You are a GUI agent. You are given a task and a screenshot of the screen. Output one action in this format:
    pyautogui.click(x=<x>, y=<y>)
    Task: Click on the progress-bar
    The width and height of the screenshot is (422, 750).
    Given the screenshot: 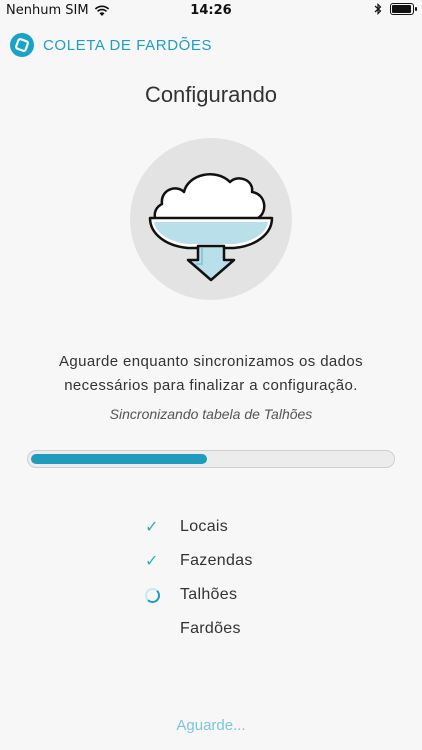 What is the action you would take?
    pyautogui.click(x=211, y=459)
    